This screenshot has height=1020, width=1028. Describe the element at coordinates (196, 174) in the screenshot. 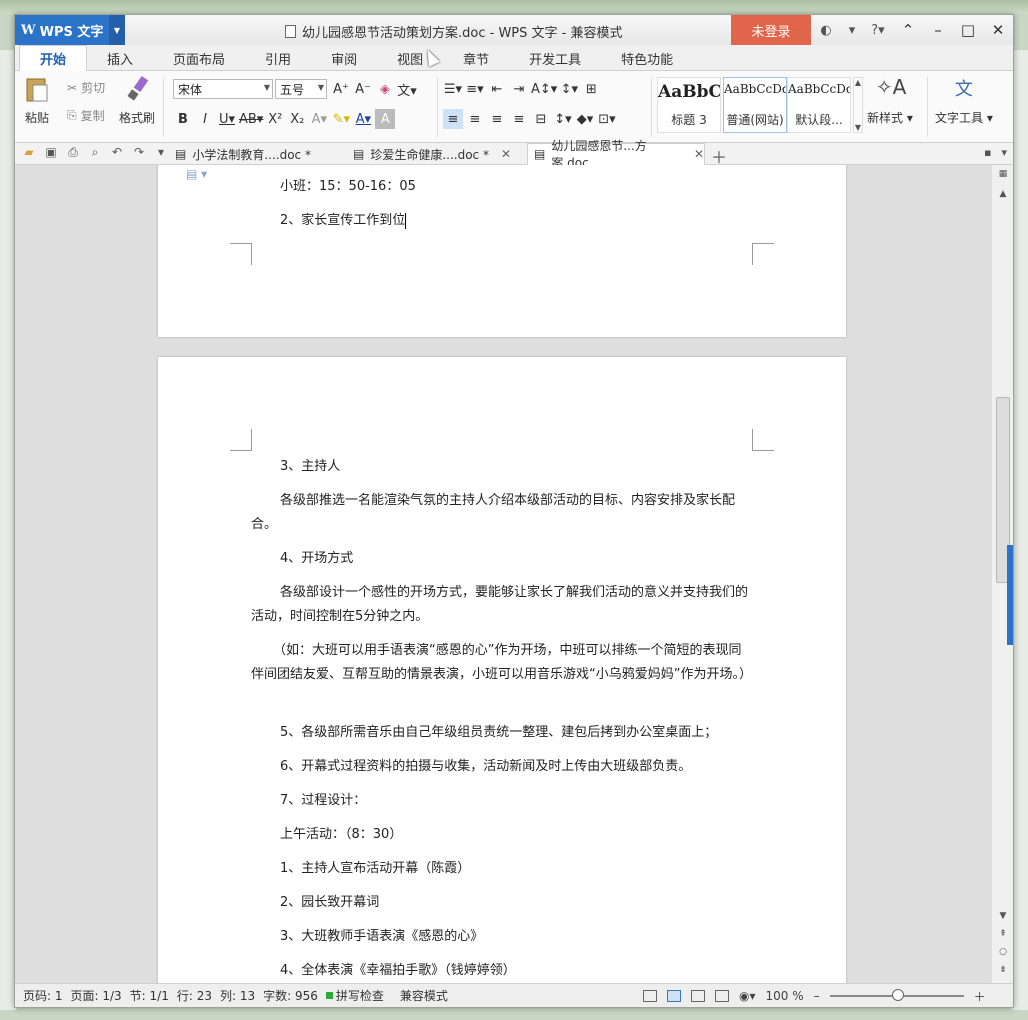

I see `paragraph-layout-icon: ▤ ▾` at that location.